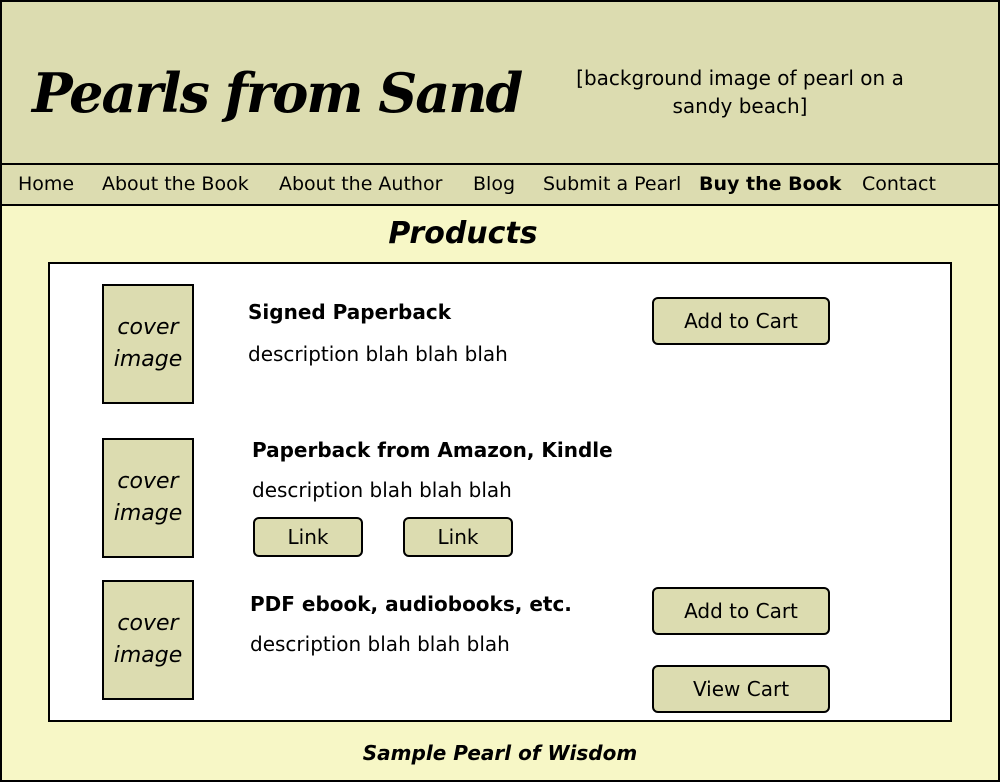 This screenshot has height=782, width=1000. I want to click on nav-item-home: Home, so click(46, 184).